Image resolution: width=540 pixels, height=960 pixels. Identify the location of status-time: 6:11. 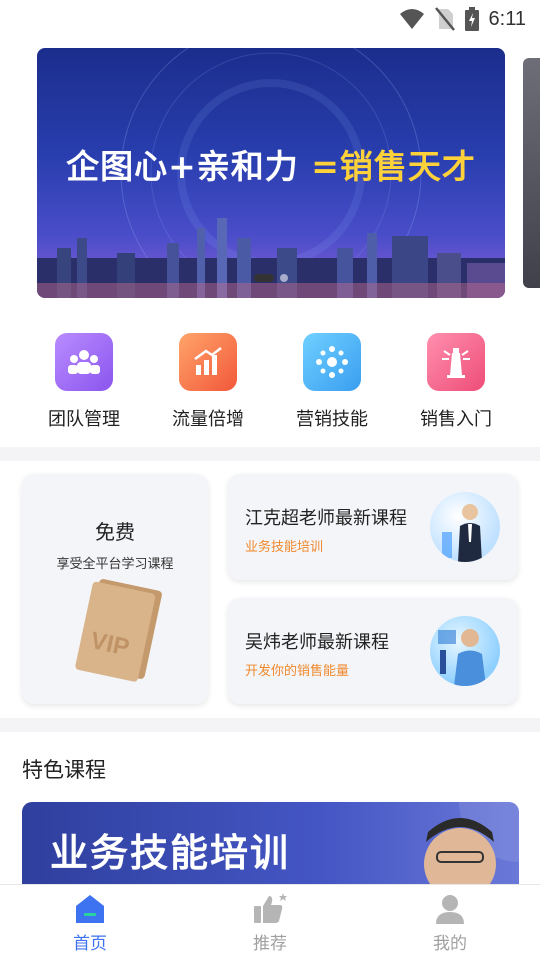
(507, 18).